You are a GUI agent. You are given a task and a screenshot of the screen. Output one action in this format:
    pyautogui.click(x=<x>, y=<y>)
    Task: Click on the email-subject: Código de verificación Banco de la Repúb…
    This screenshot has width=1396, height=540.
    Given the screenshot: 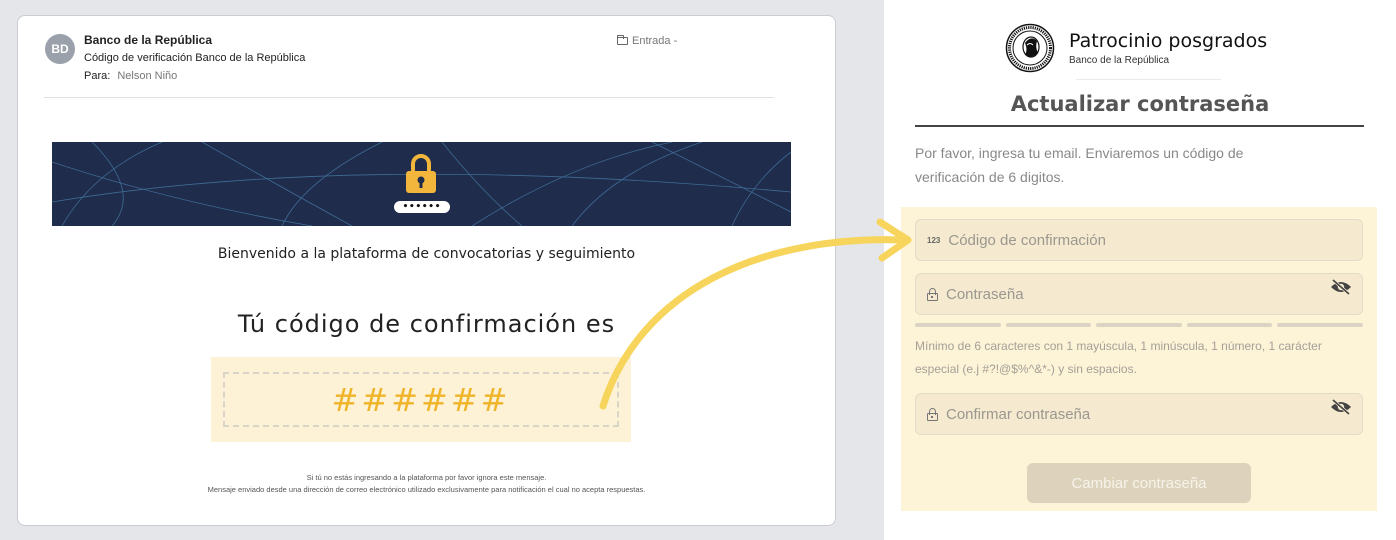 What is the action you would take?
    pyautogui.click(x=195, y=58)
    